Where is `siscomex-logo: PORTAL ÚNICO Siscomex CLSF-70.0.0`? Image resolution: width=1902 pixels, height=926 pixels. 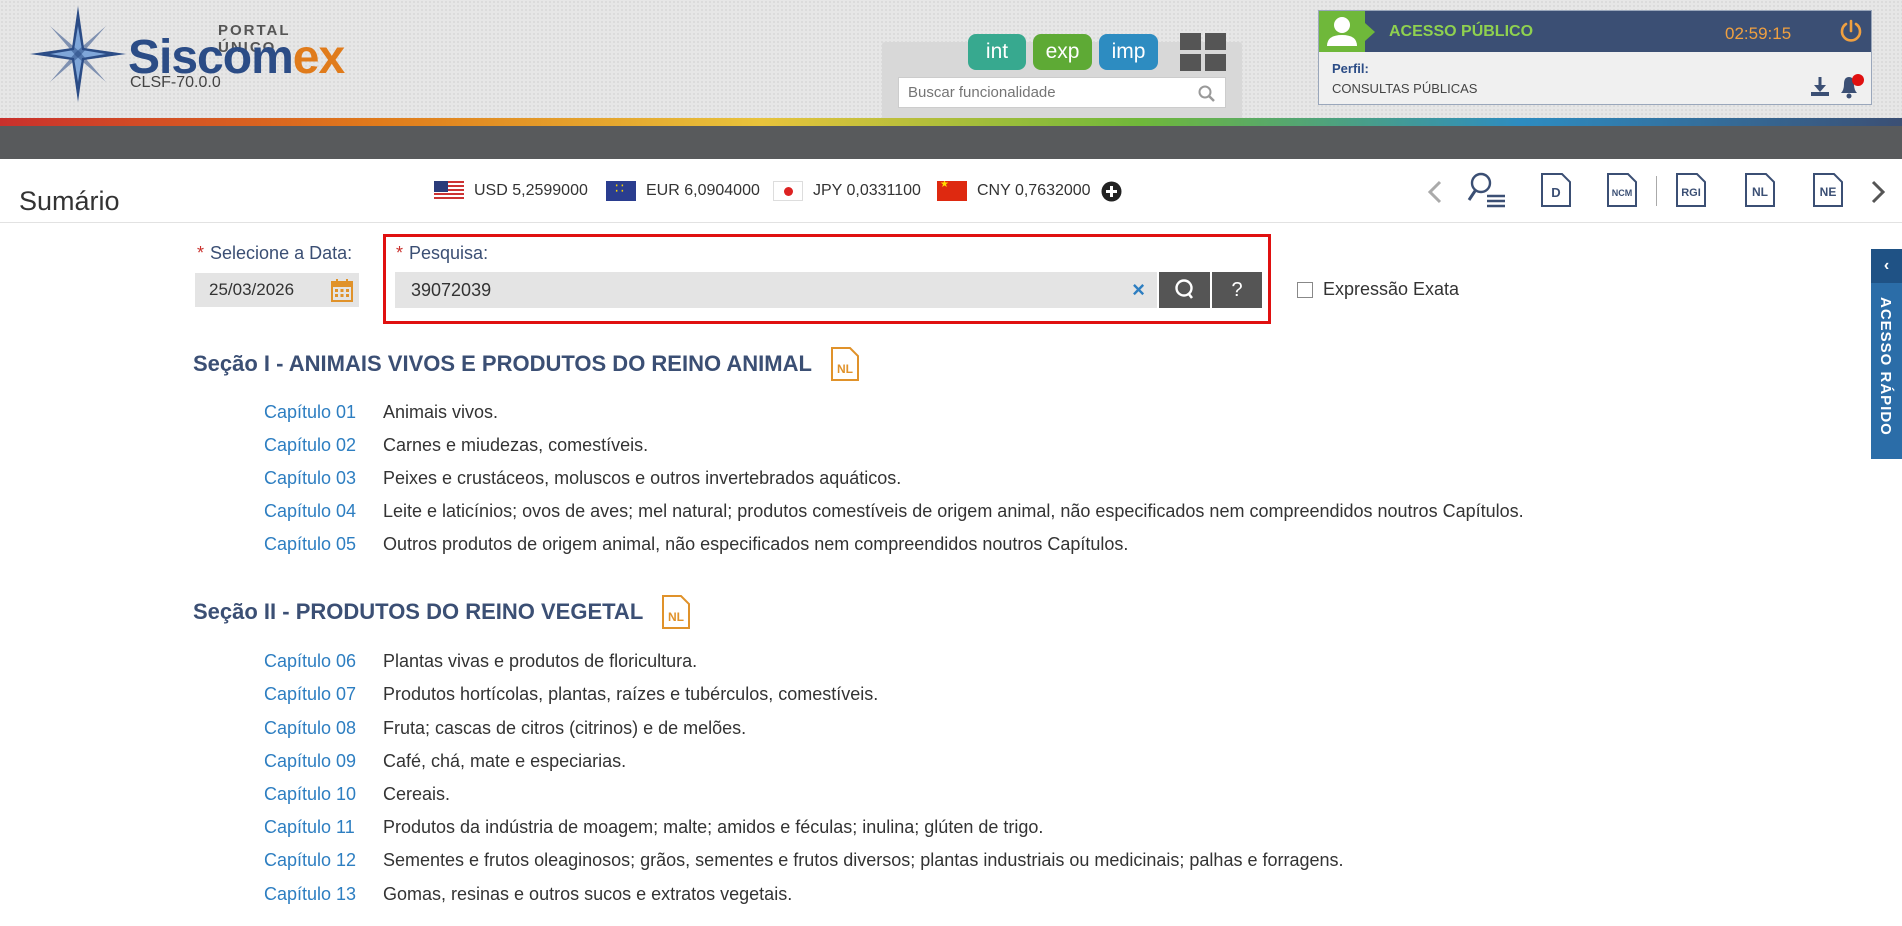 siscomex-logo: PORTAL ÚNICO Siscomex CLSF-70.0.0 is located at coordinates (186, 54).